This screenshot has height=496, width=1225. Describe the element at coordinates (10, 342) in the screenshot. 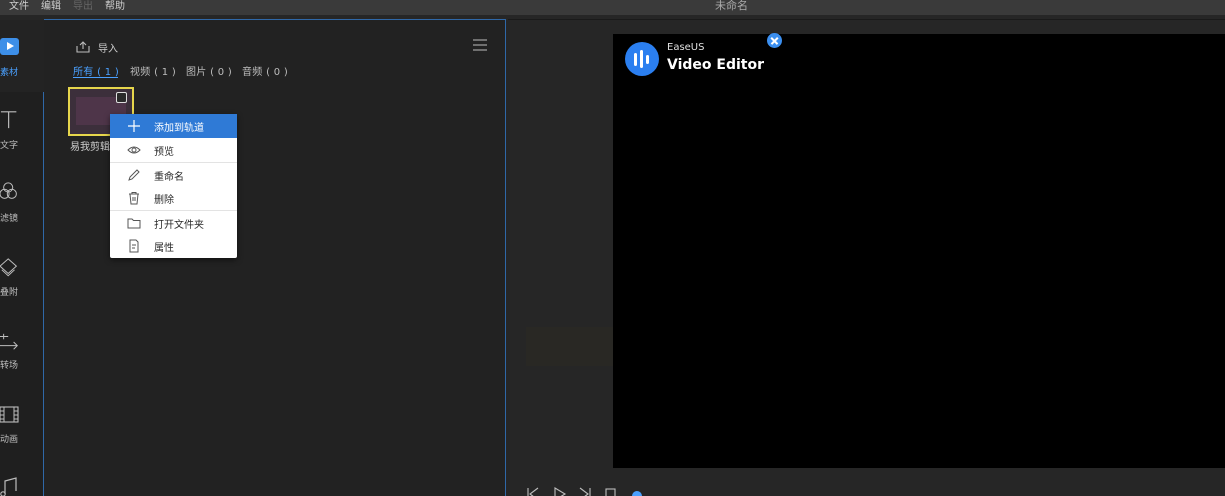

I see `transition-arrows-icon` at that location.